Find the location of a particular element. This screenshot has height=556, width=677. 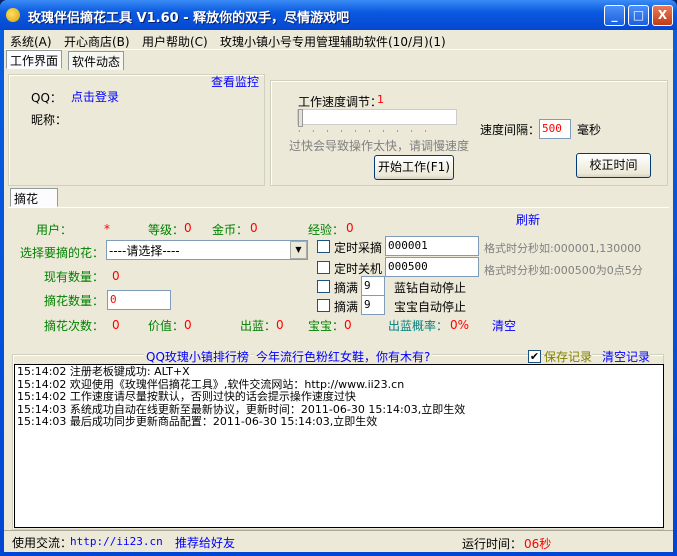

ranking-link: QQ玫瑰小镇排行榜 is located at coordinates (197, 356).